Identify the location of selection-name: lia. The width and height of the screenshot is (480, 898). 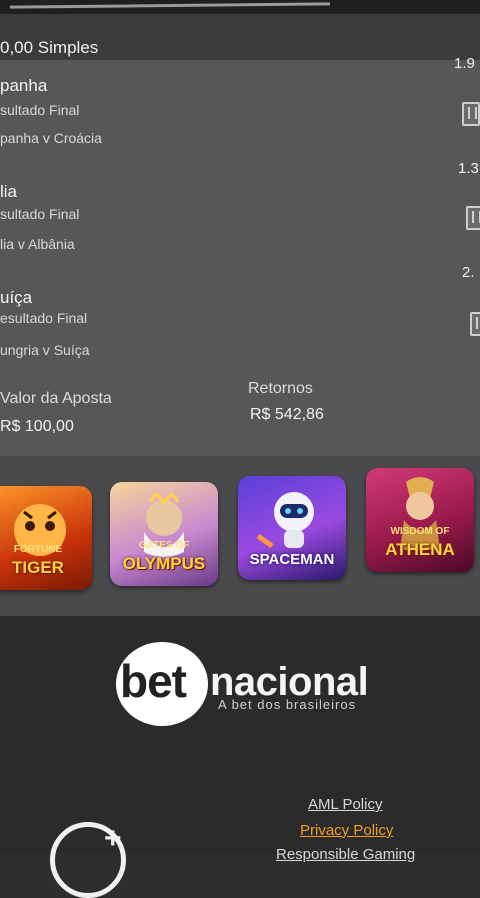
(9, 191).